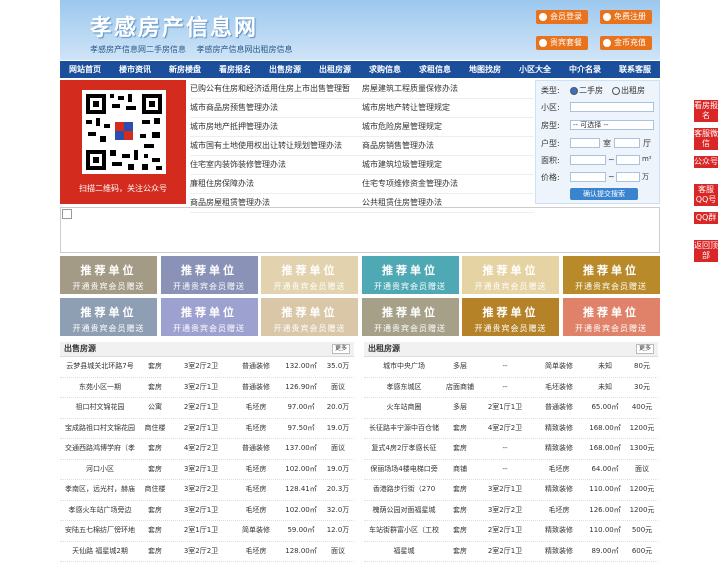 The image size is (720, 562). I want to click on table-cell: 宝成路祖口村文锦花园, so click(100, 429).